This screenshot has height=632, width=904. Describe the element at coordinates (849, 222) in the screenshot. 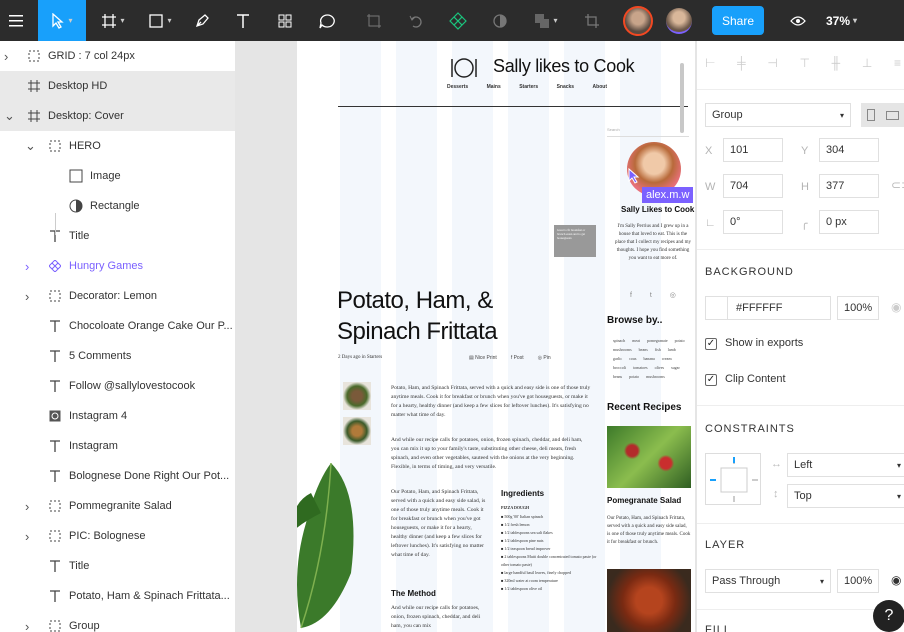

I see `radius-input: 0 px` at that location.